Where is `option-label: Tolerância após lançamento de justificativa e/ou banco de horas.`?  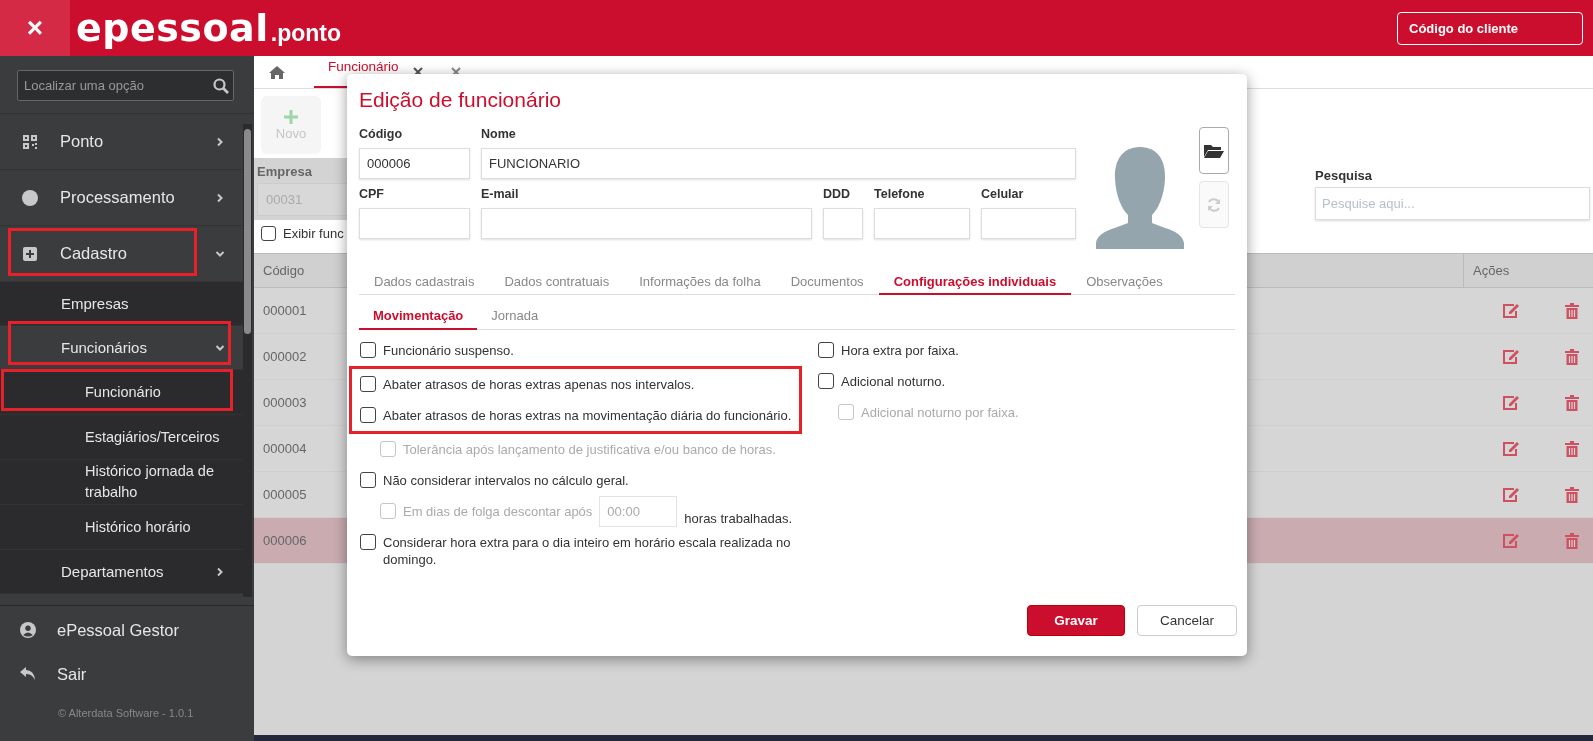
option-label: Tolerância após lançamento de justificativa e/ou banco de horas. is located at coordinates (589, 449).